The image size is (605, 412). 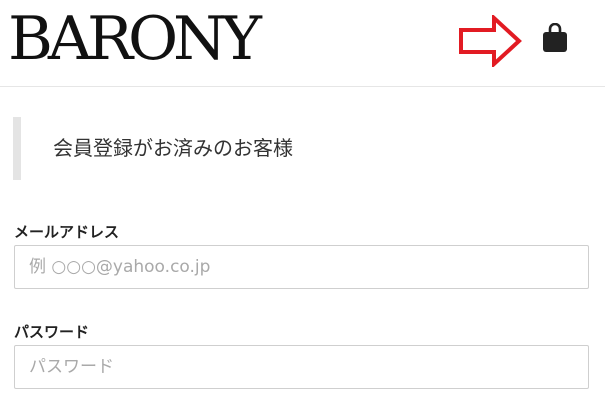 I want to click on arrow-right-icon, so click(x=490, y=41).